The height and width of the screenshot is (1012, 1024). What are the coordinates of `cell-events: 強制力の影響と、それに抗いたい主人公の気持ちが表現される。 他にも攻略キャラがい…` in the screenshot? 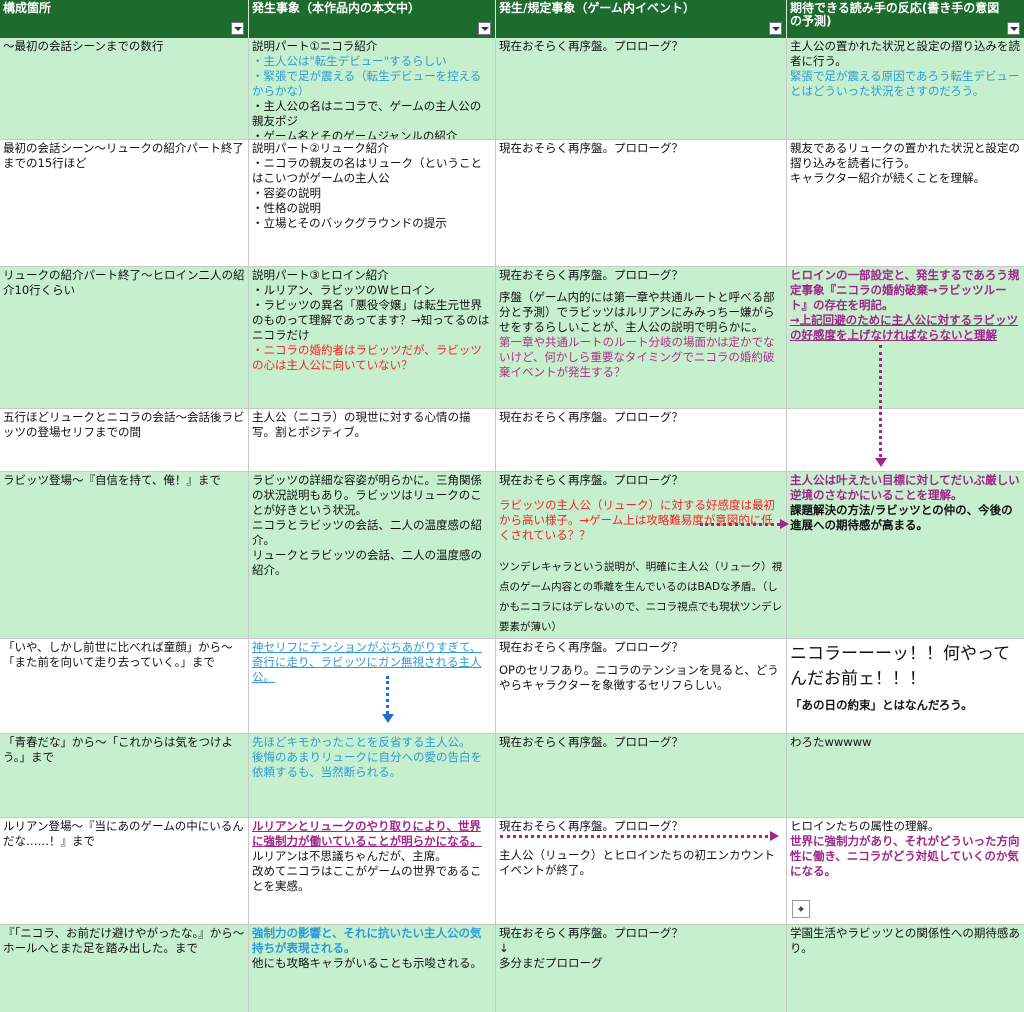 It's located at (372, 968).